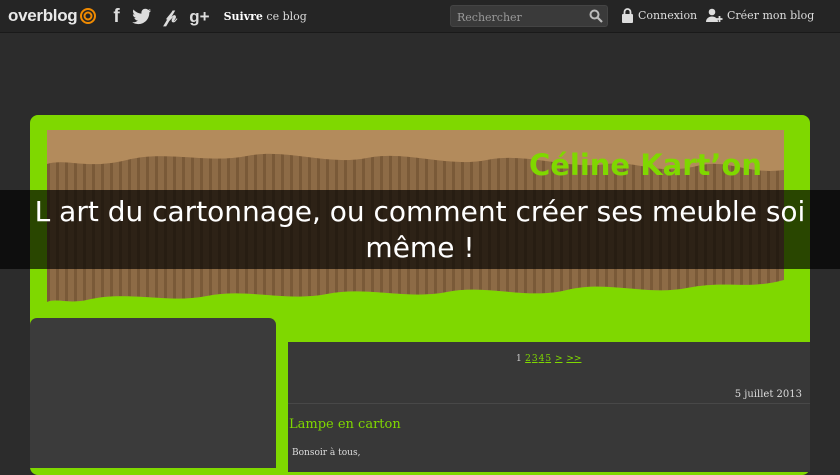 The image size is (840, 475). What do you see at coordinates (141, 16) in the screenshot?
I see `twitter-icon` at bounding box center [141, 16].